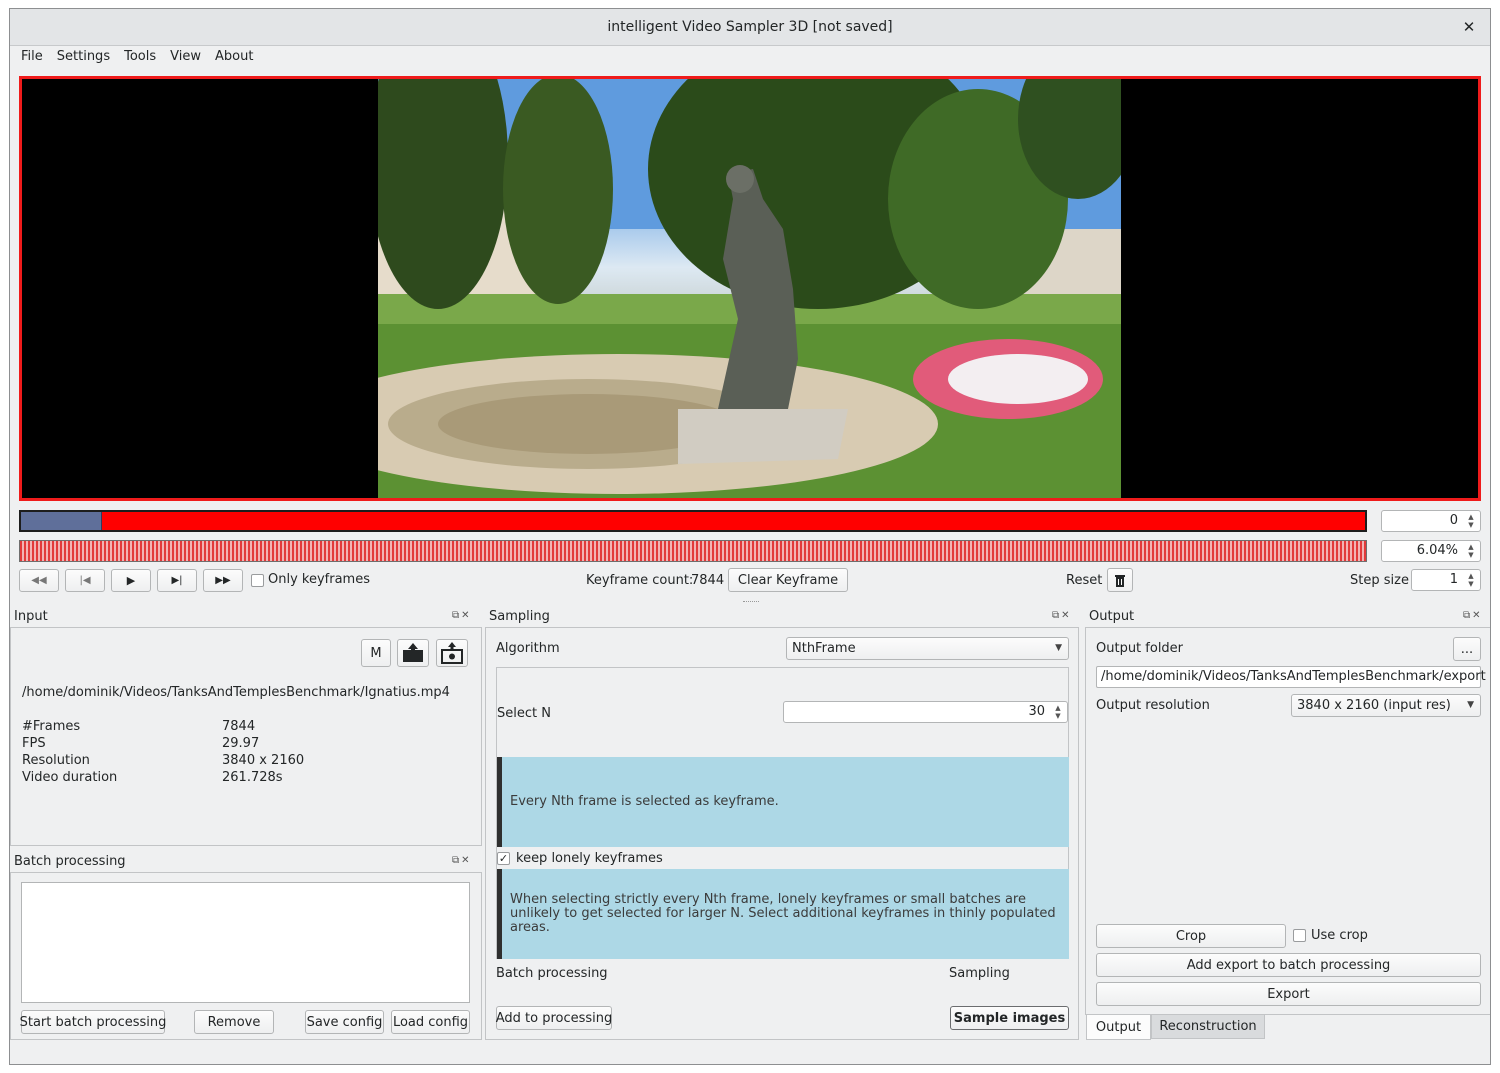 The width and height of the screenshot is (1500, 1073). I want to click on algorithm-label: Algorithm, so click(528, 648).